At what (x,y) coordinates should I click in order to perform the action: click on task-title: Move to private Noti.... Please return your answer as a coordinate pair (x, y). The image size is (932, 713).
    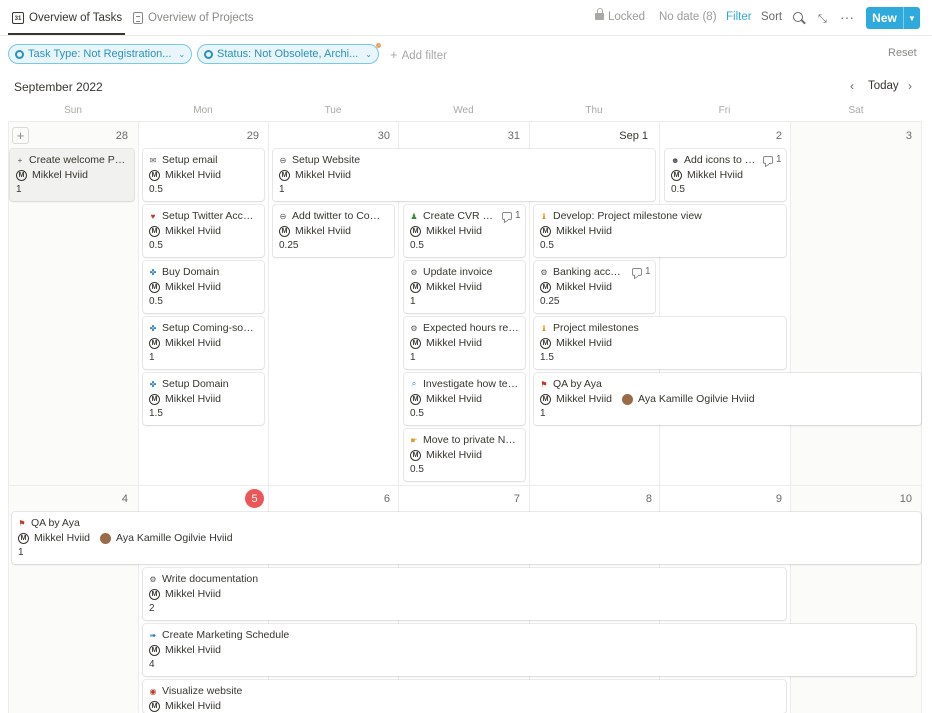
    Looking at the image, I should click on (471, 440).